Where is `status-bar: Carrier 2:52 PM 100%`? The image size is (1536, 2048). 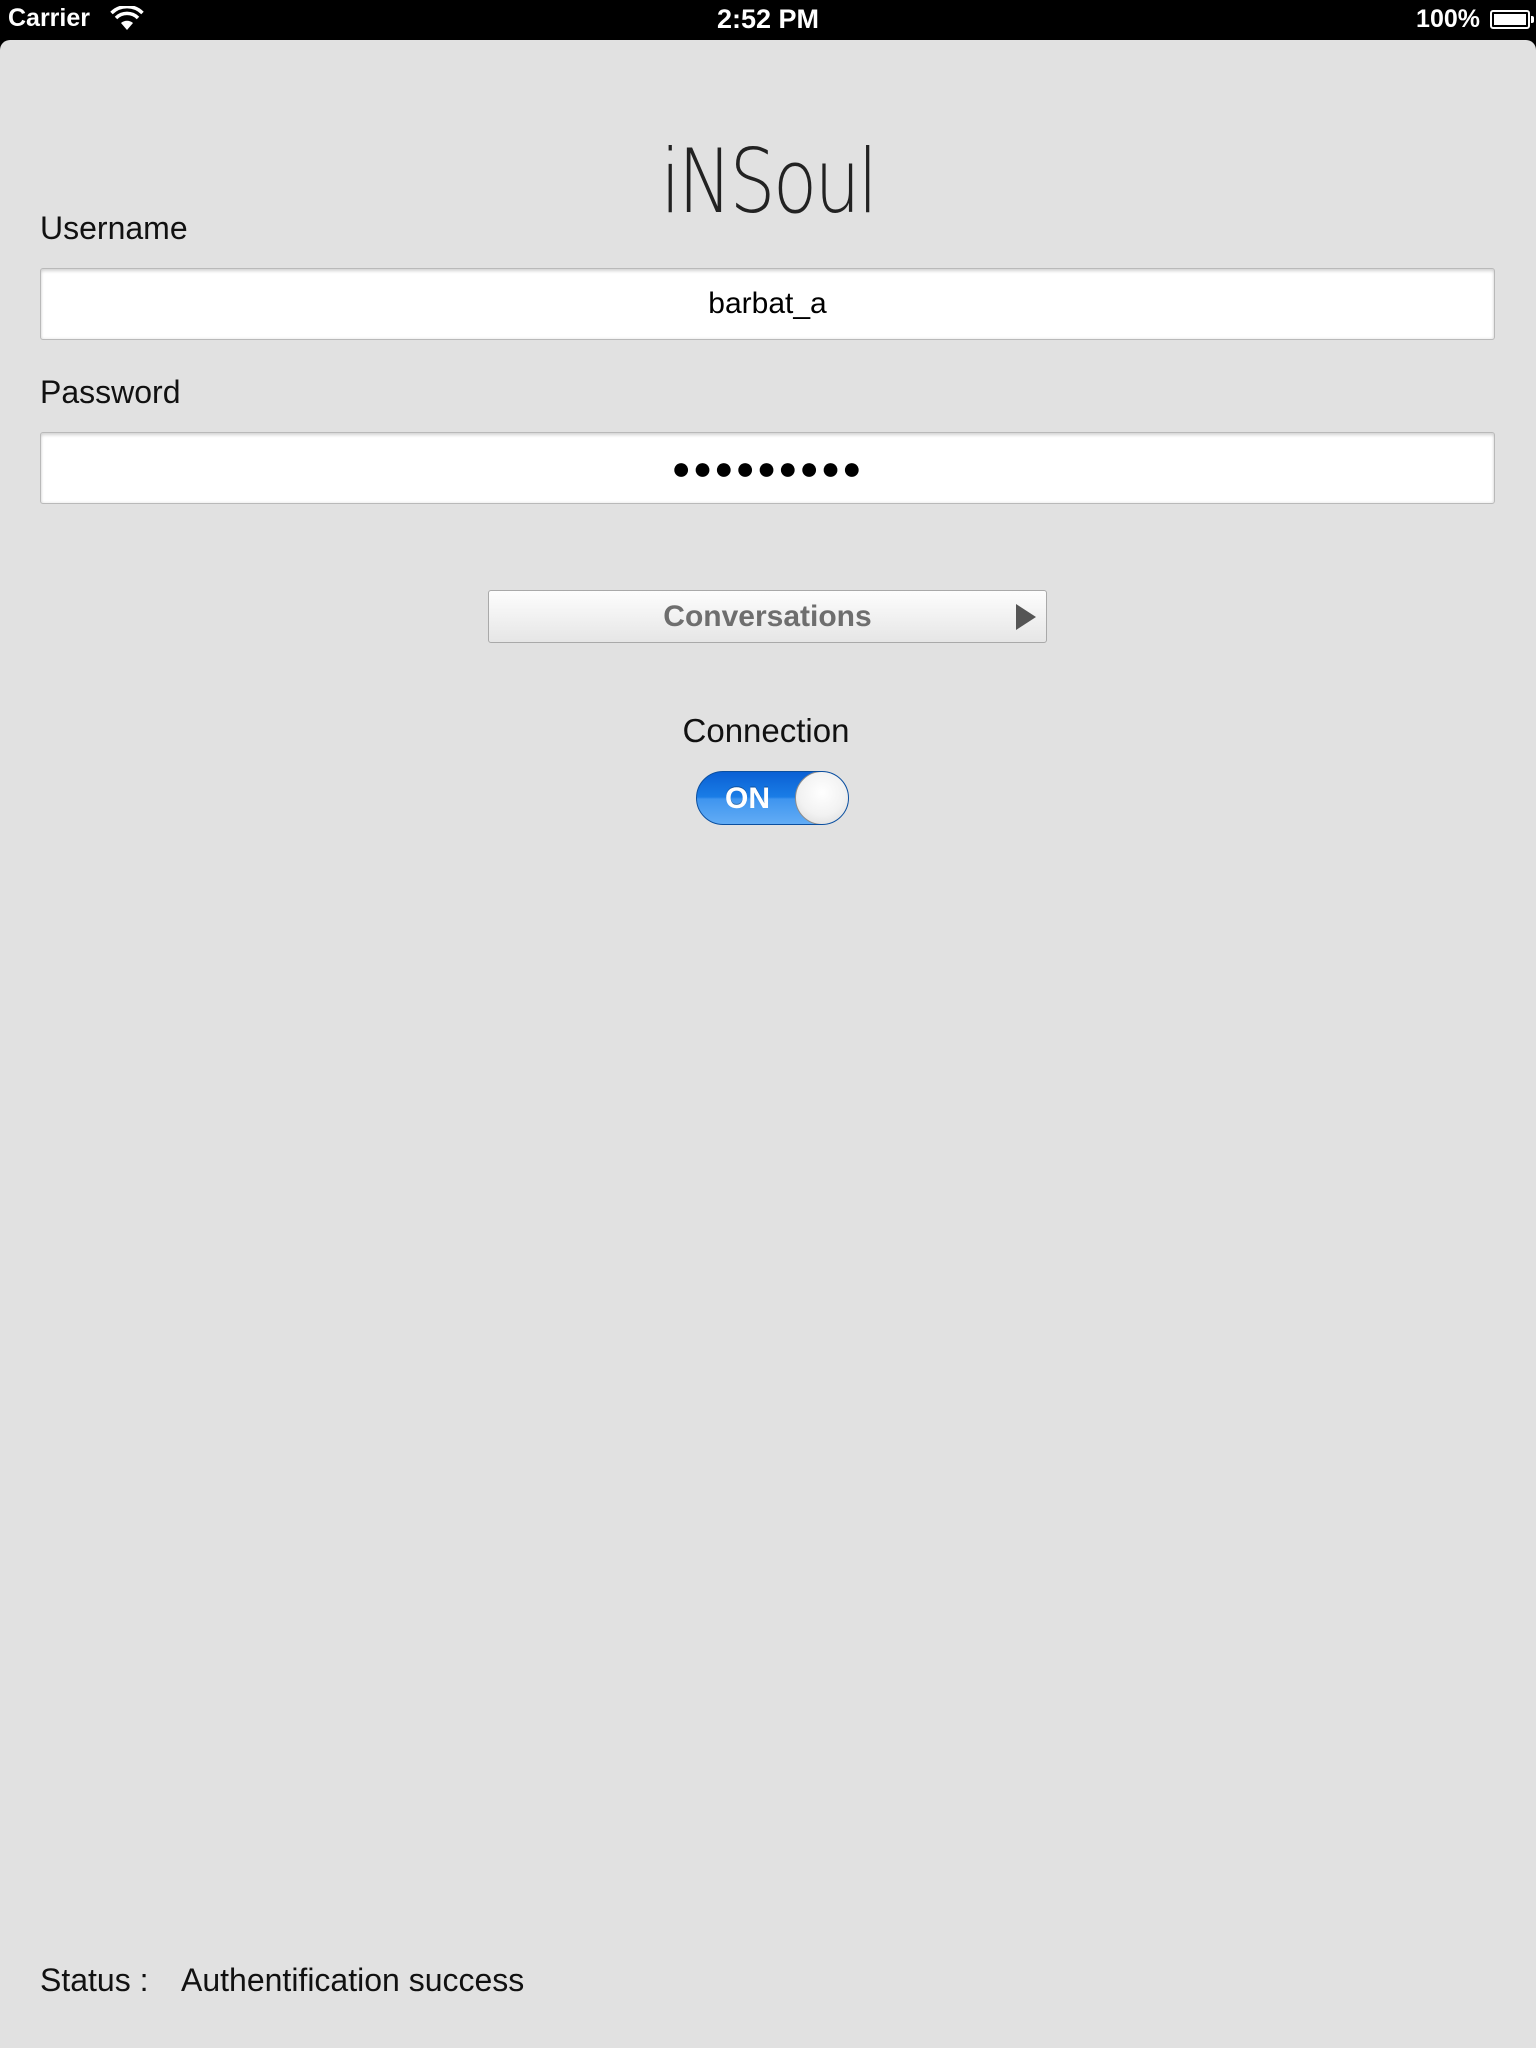
status-bar: Carrier 2:52 PM 100% is located at coordinates (768, 20).